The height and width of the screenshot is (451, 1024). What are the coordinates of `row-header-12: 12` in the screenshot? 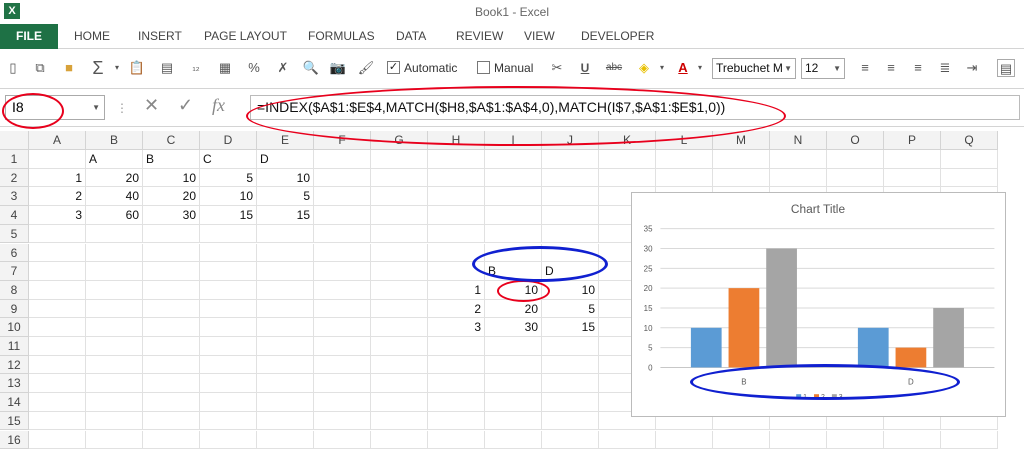 It's located at (14, 365).